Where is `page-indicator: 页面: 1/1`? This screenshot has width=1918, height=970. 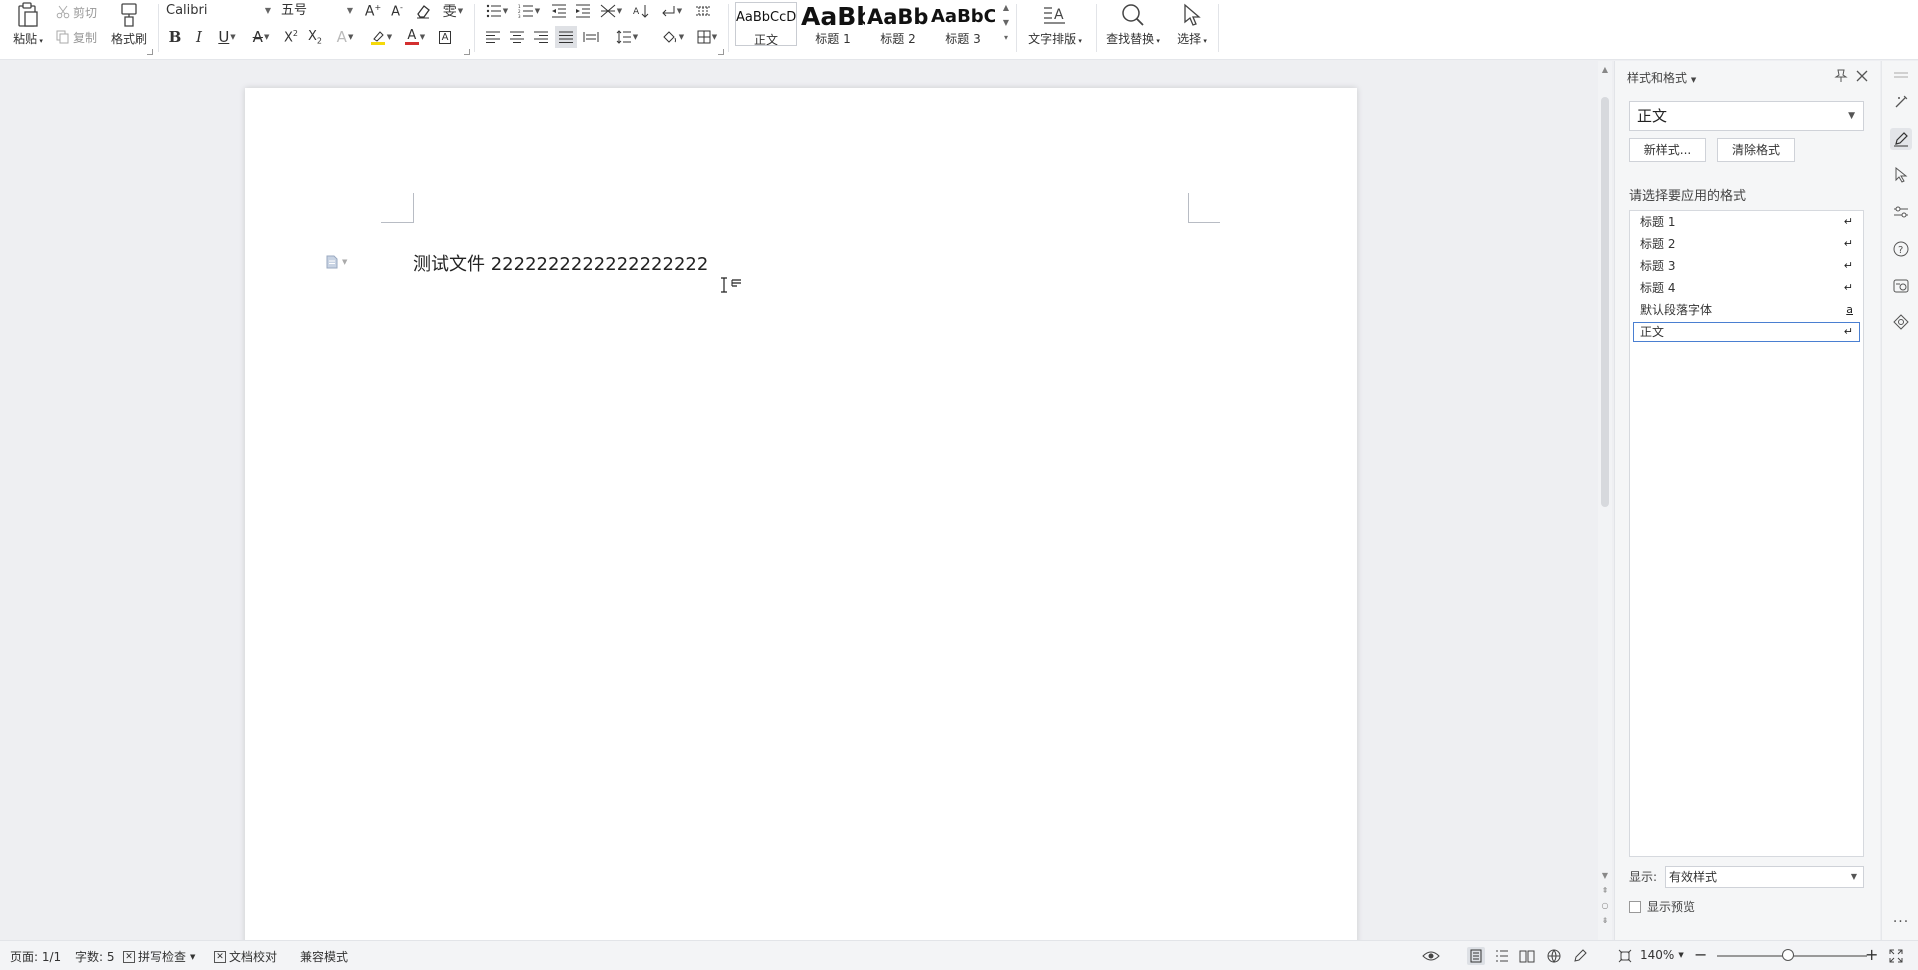
page-indicator: 页面: 1/1 is located at coordinates (35, 956).